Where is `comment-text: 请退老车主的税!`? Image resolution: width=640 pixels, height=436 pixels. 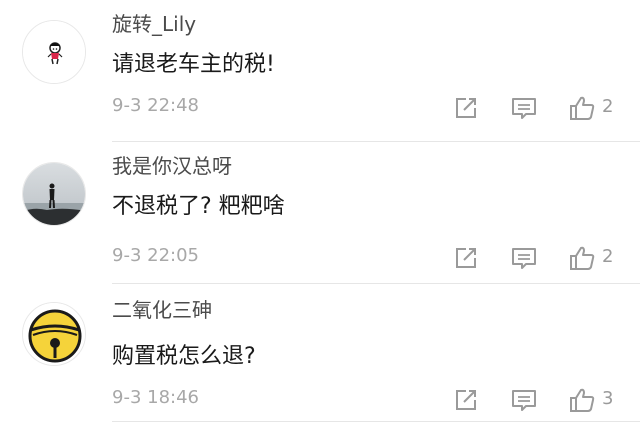
comment-text: 请退老车主的税! is located at coordinates (193, 64).